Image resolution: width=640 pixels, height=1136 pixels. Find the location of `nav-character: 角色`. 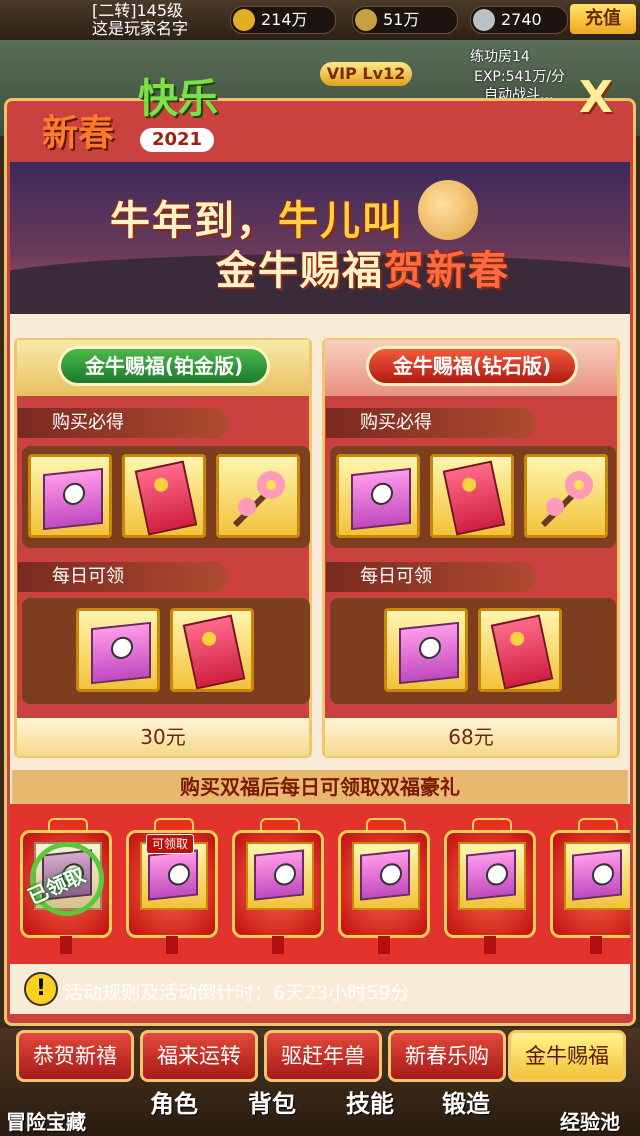

nav-character: 角色 is located at coordinates (174, 1101).